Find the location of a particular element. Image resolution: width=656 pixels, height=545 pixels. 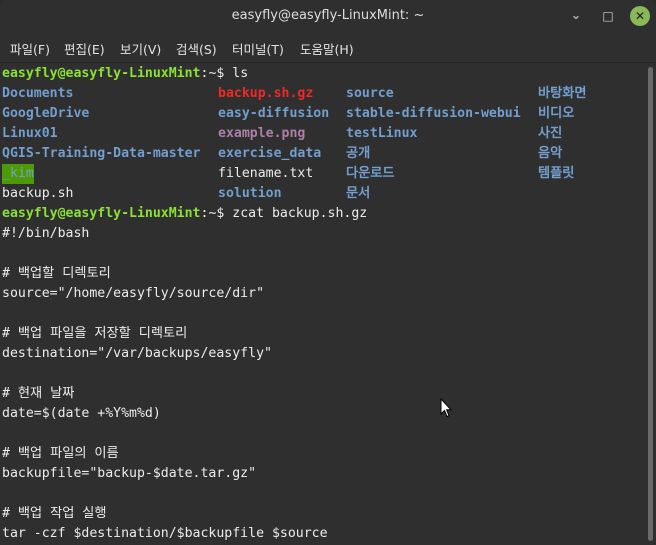

ls-entry: Documents is located at coordinates (38, 93).